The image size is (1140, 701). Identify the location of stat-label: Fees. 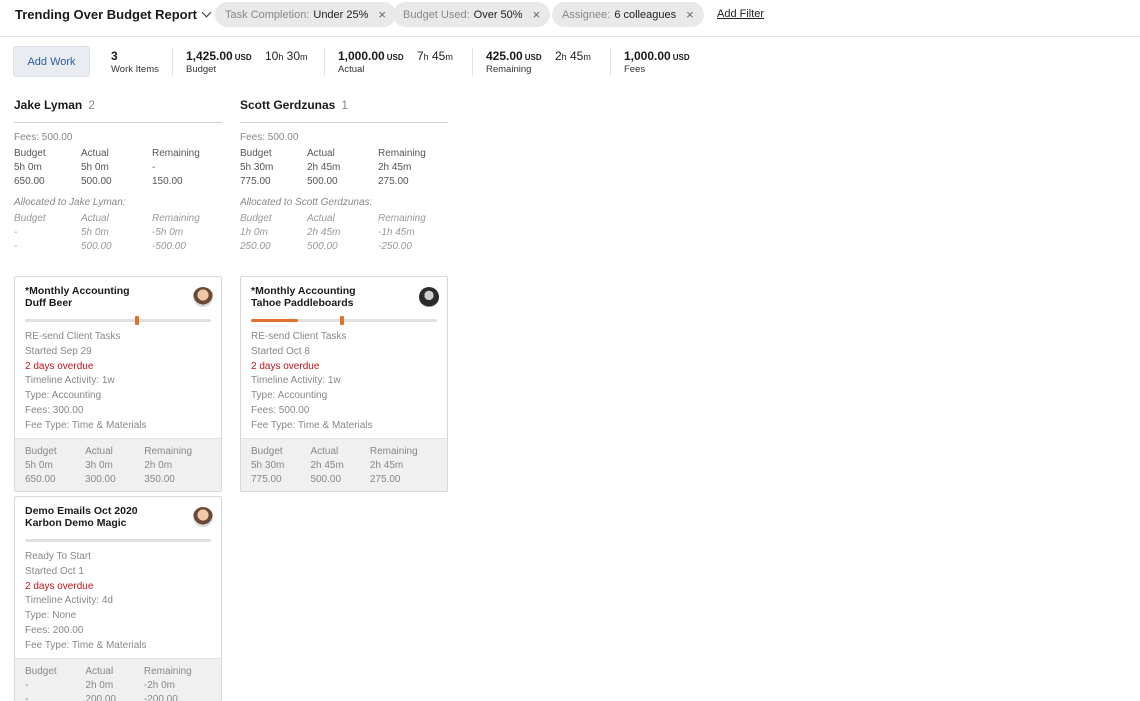
(635, 69).